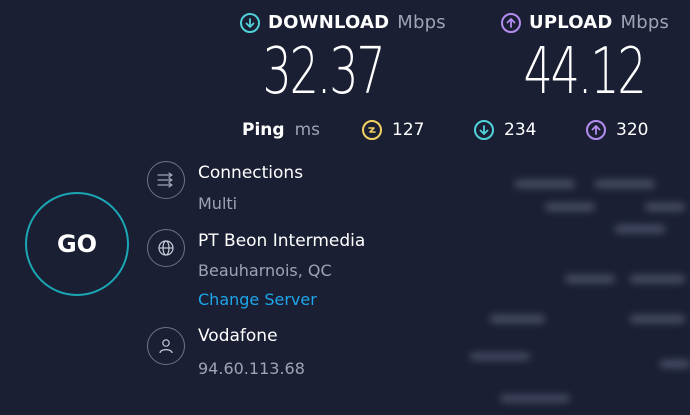 This screenshot has height=415, width=690. What do you see at coordinates (421, 22) in the screenshot?
I see `download-unit: Mbps` at bounding box center [421, 22].